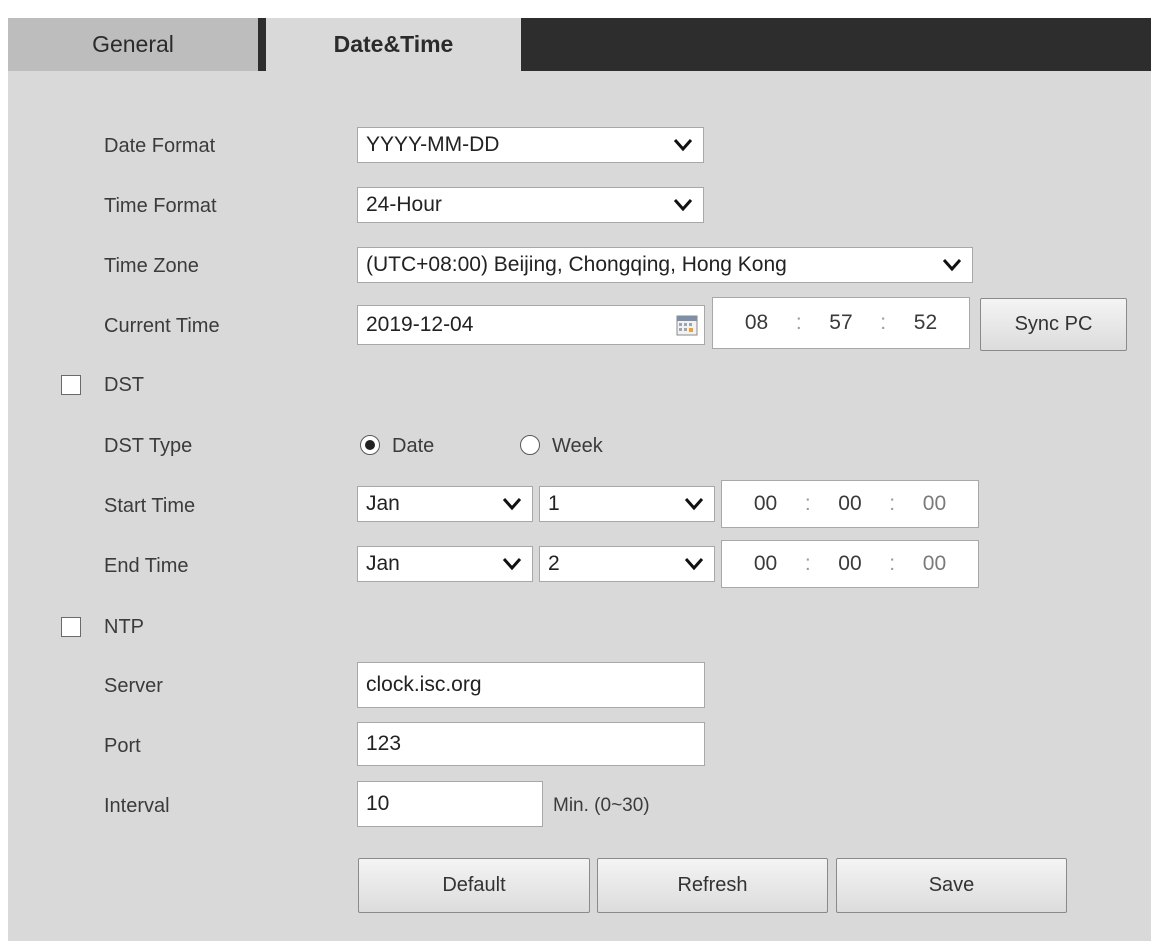 This screenshot has width=1151, height=941. I want to click on end-minute: 00, so click(849, 564).